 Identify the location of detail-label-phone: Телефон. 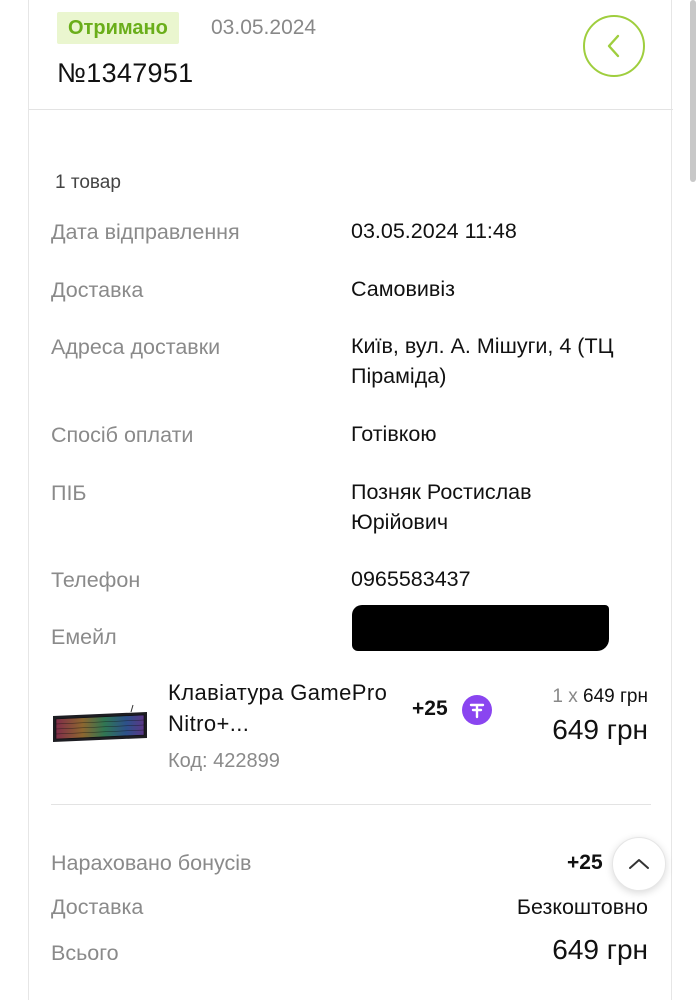
(96, 580).